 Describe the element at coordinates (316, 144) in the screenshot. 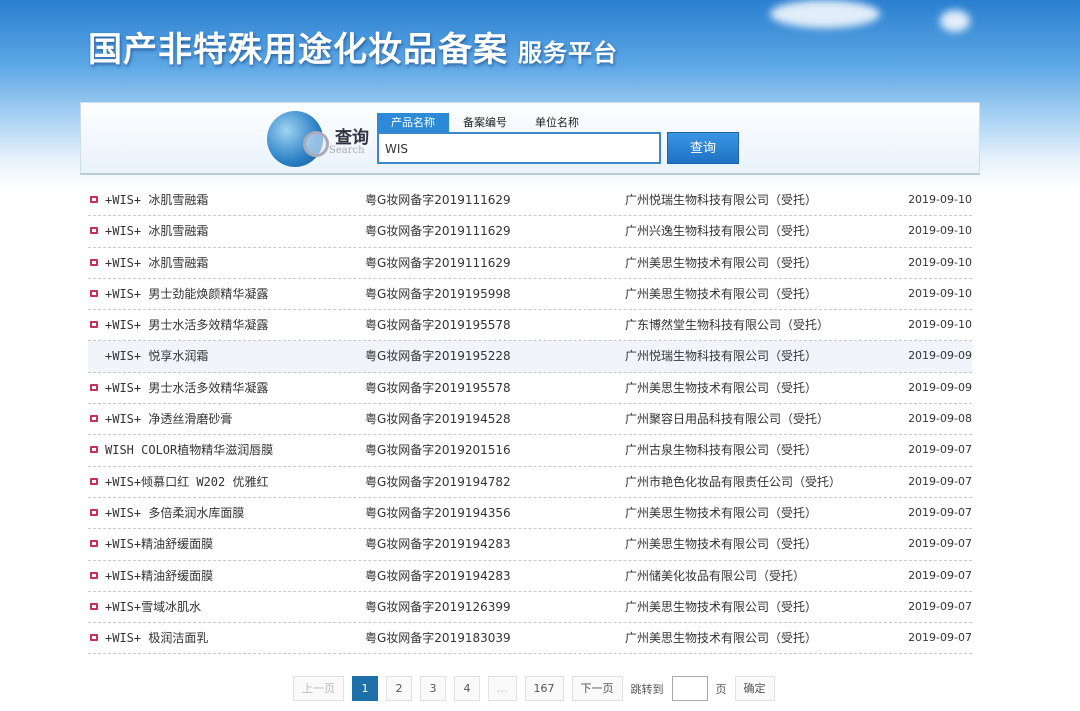

I see `magnifier-icon` at that location.